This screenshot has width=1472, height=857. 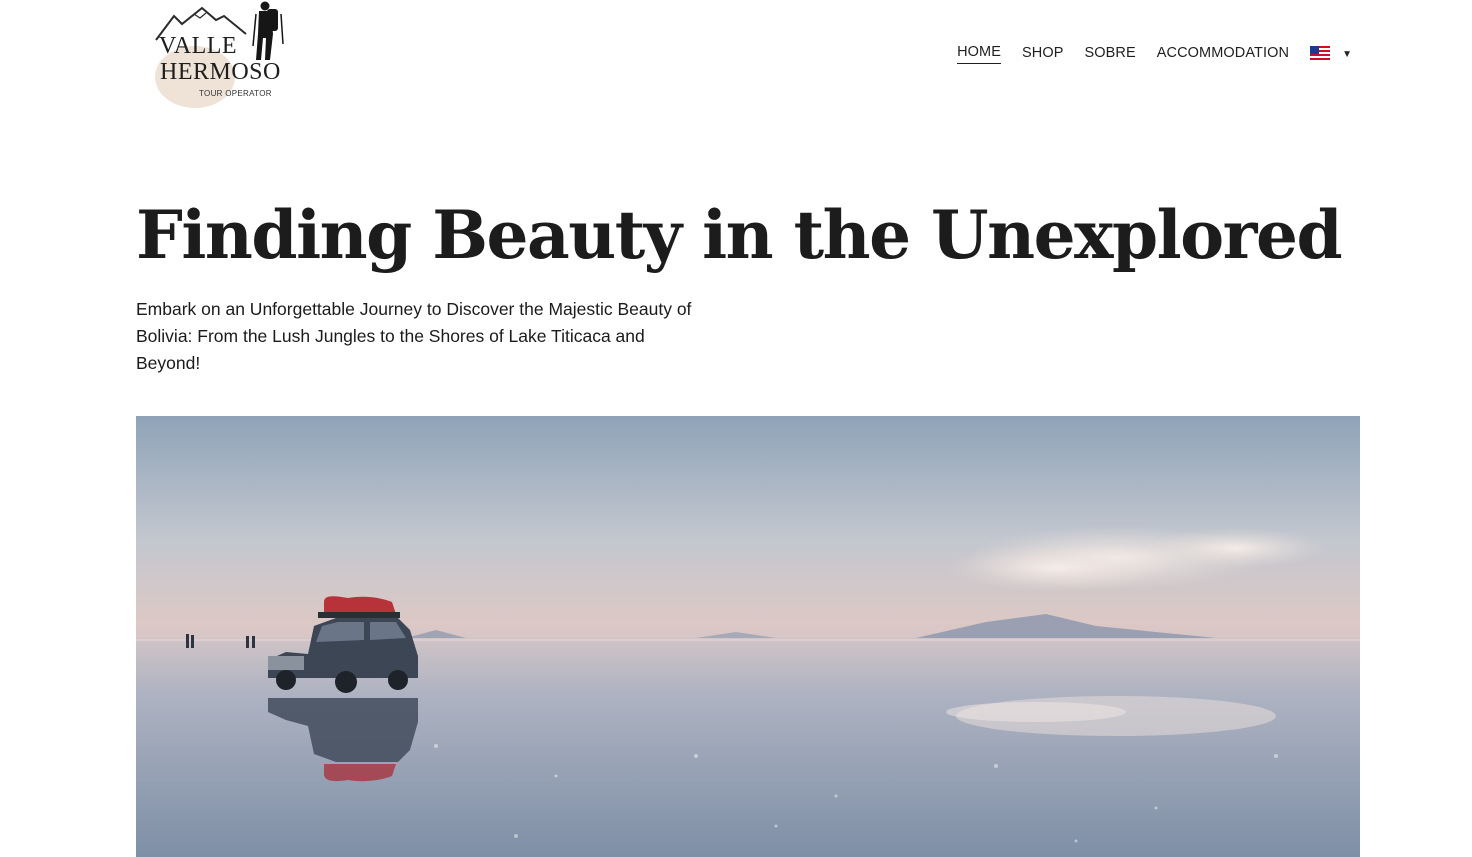 What do you see at coordinates (1109, 54) in the screenshot?
I see `nav-sobre: SOBRE` at bounding box center [1109, 54].